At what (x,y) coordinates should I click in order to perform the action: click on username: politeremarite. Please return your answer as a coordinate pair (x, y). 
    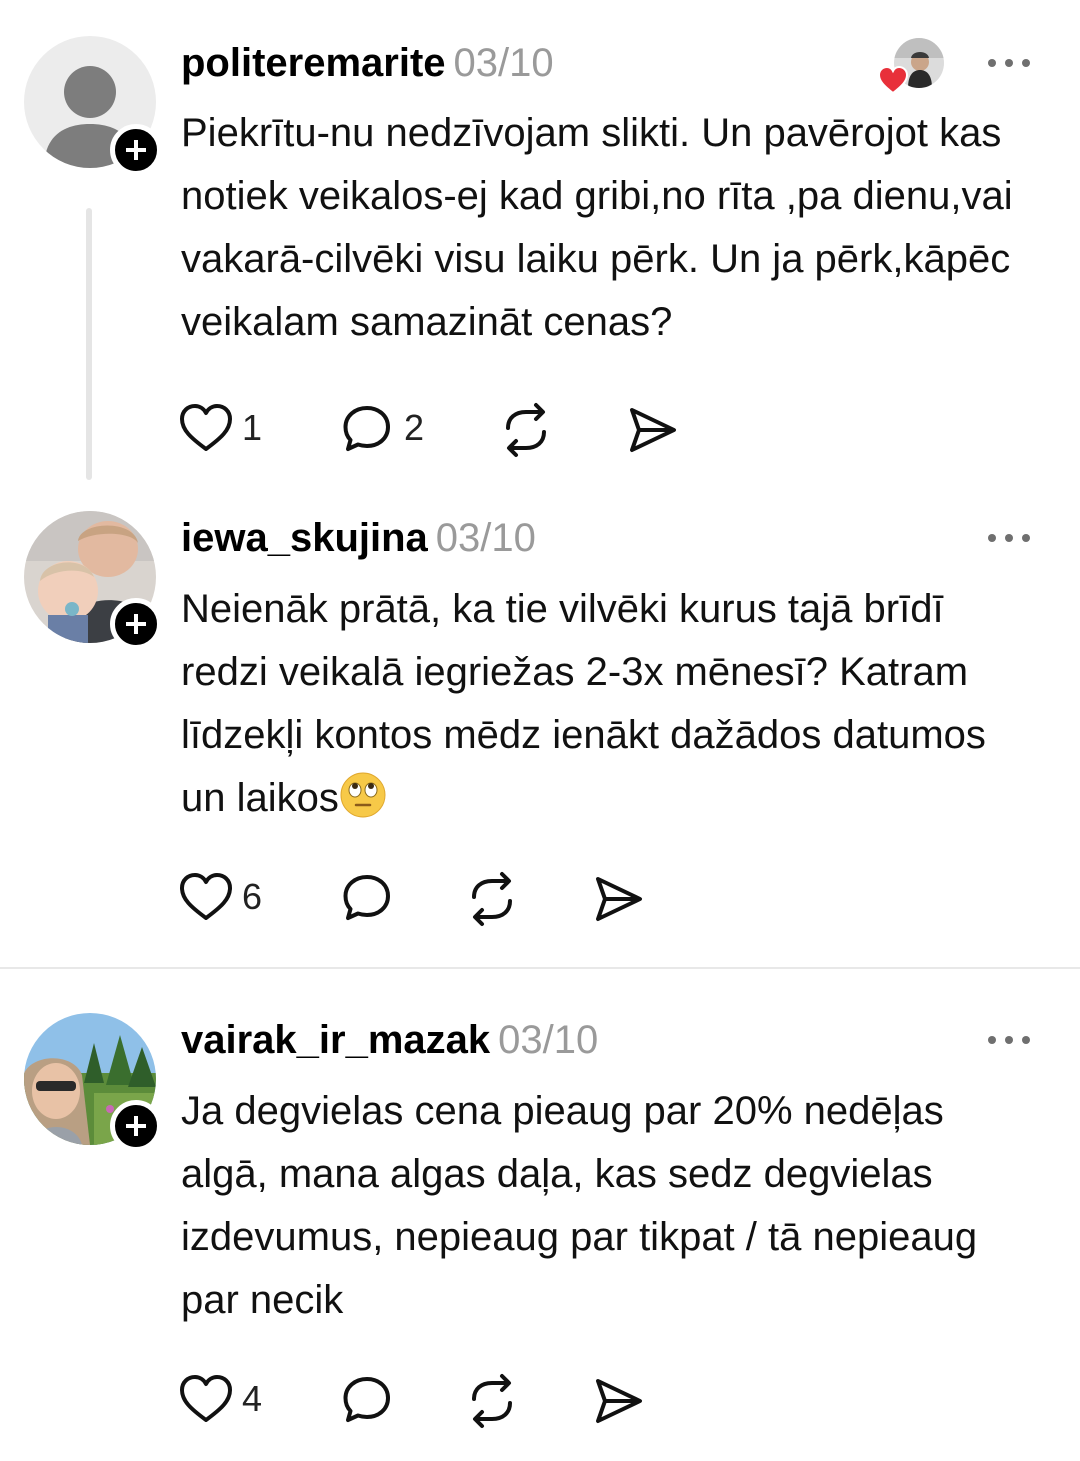
    Looking at the image, I should click on (313, 63).